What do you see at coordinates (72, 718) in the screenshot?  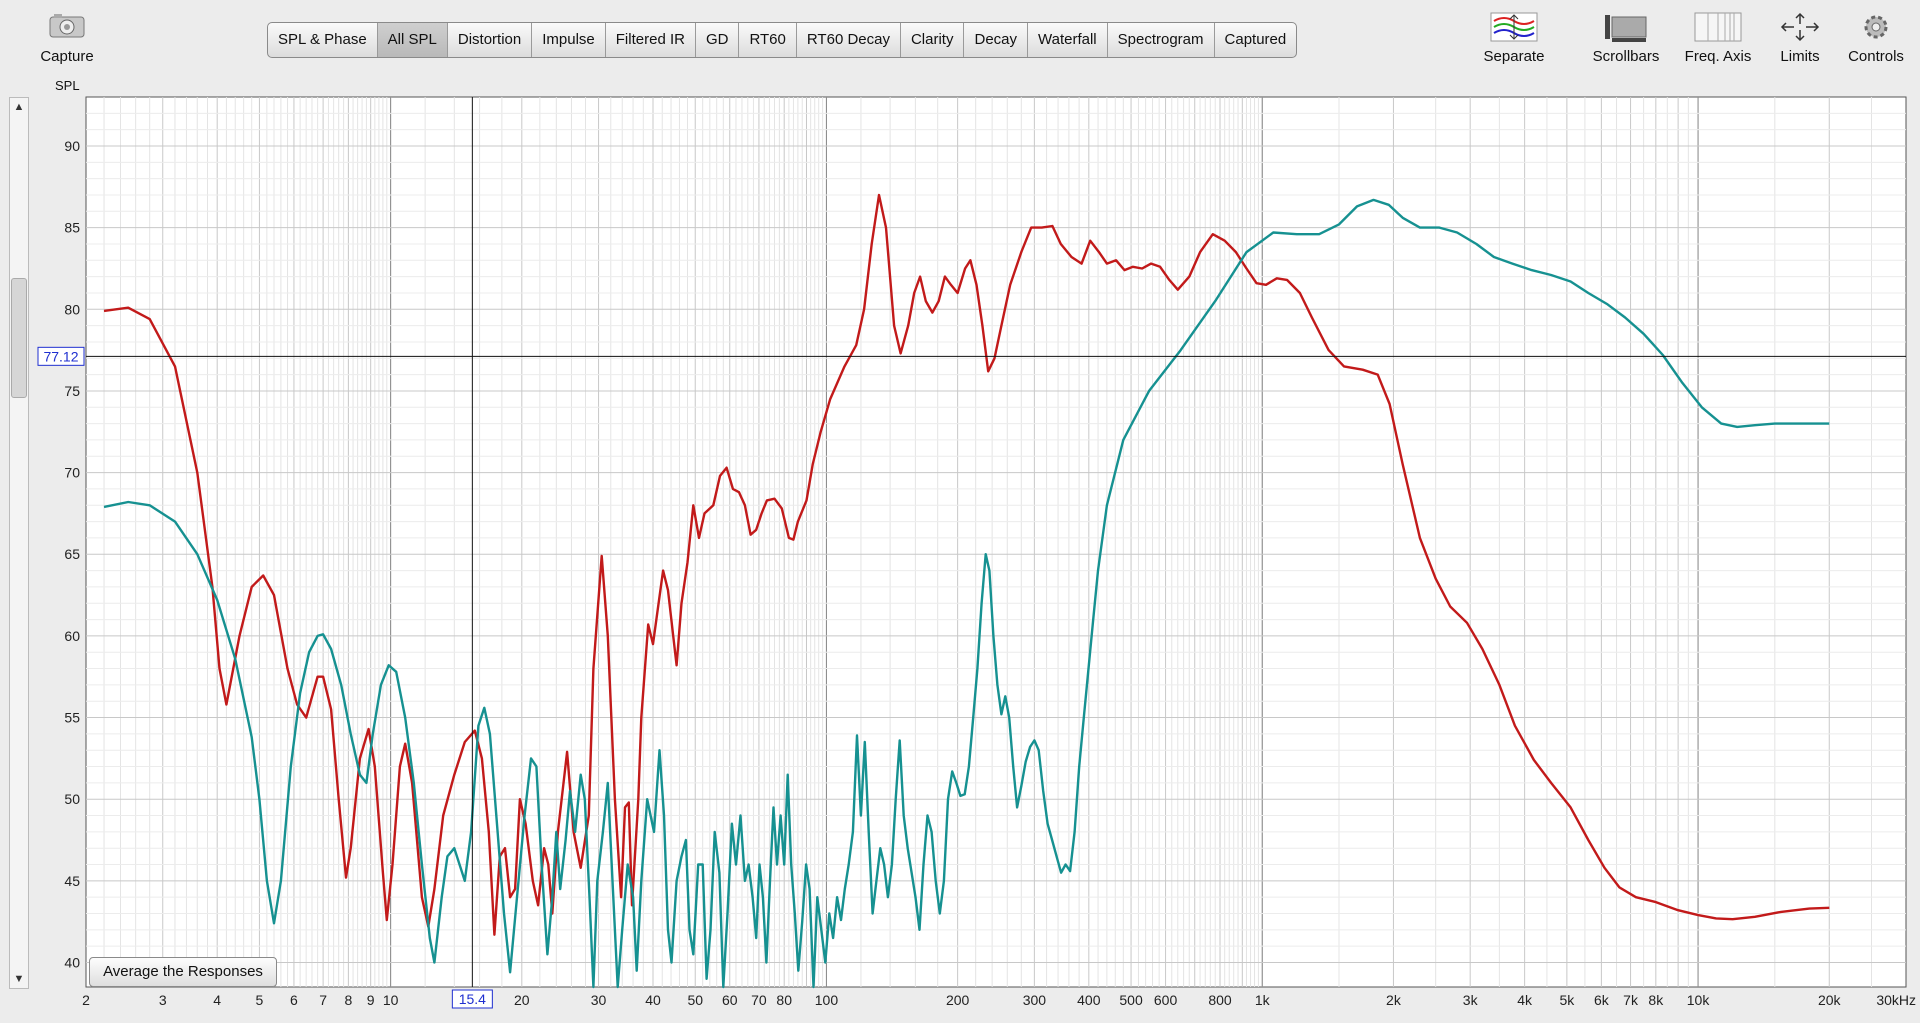 I see `y-tick-label: 55` at bounding box center [72, 718].